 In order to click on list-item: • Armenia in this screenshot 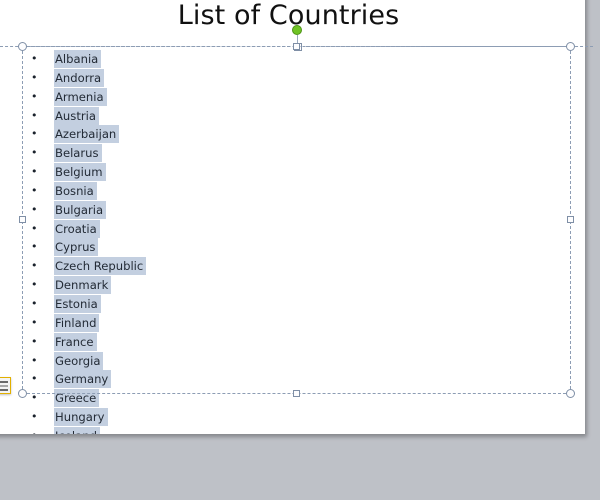, I will do `click(288, 97)`.